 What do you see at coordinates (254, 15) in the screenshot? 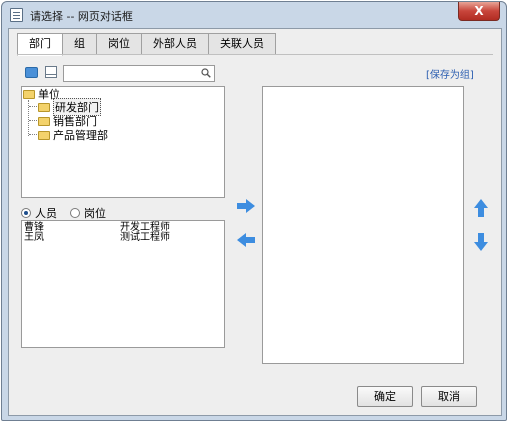
I see `title-bar: 请选择 -- 网页对话框 X` at bounding box center [254, 15].